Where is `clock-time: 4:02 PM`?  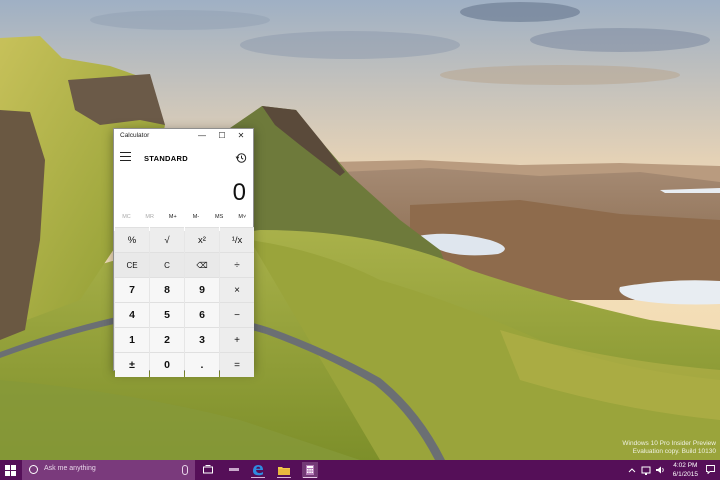 clock-time: 4:02 PM is located at coordinates (685, 465).